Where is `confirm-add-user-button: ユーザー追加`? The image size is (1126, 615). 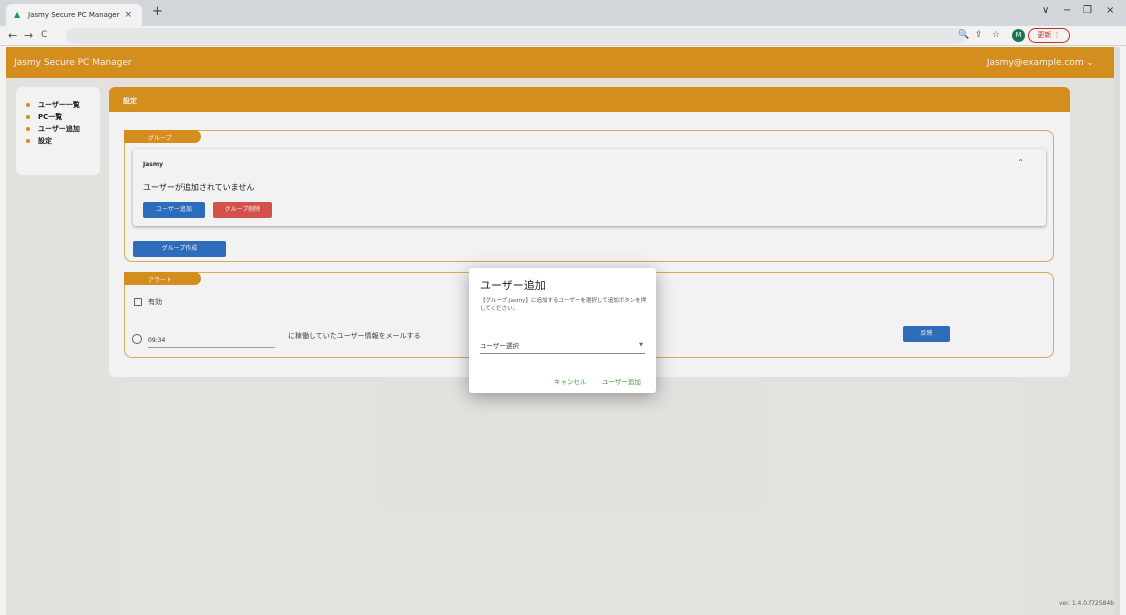
confirm-add-user-button: ユーザー追加 is located at coordinates (621, 381).